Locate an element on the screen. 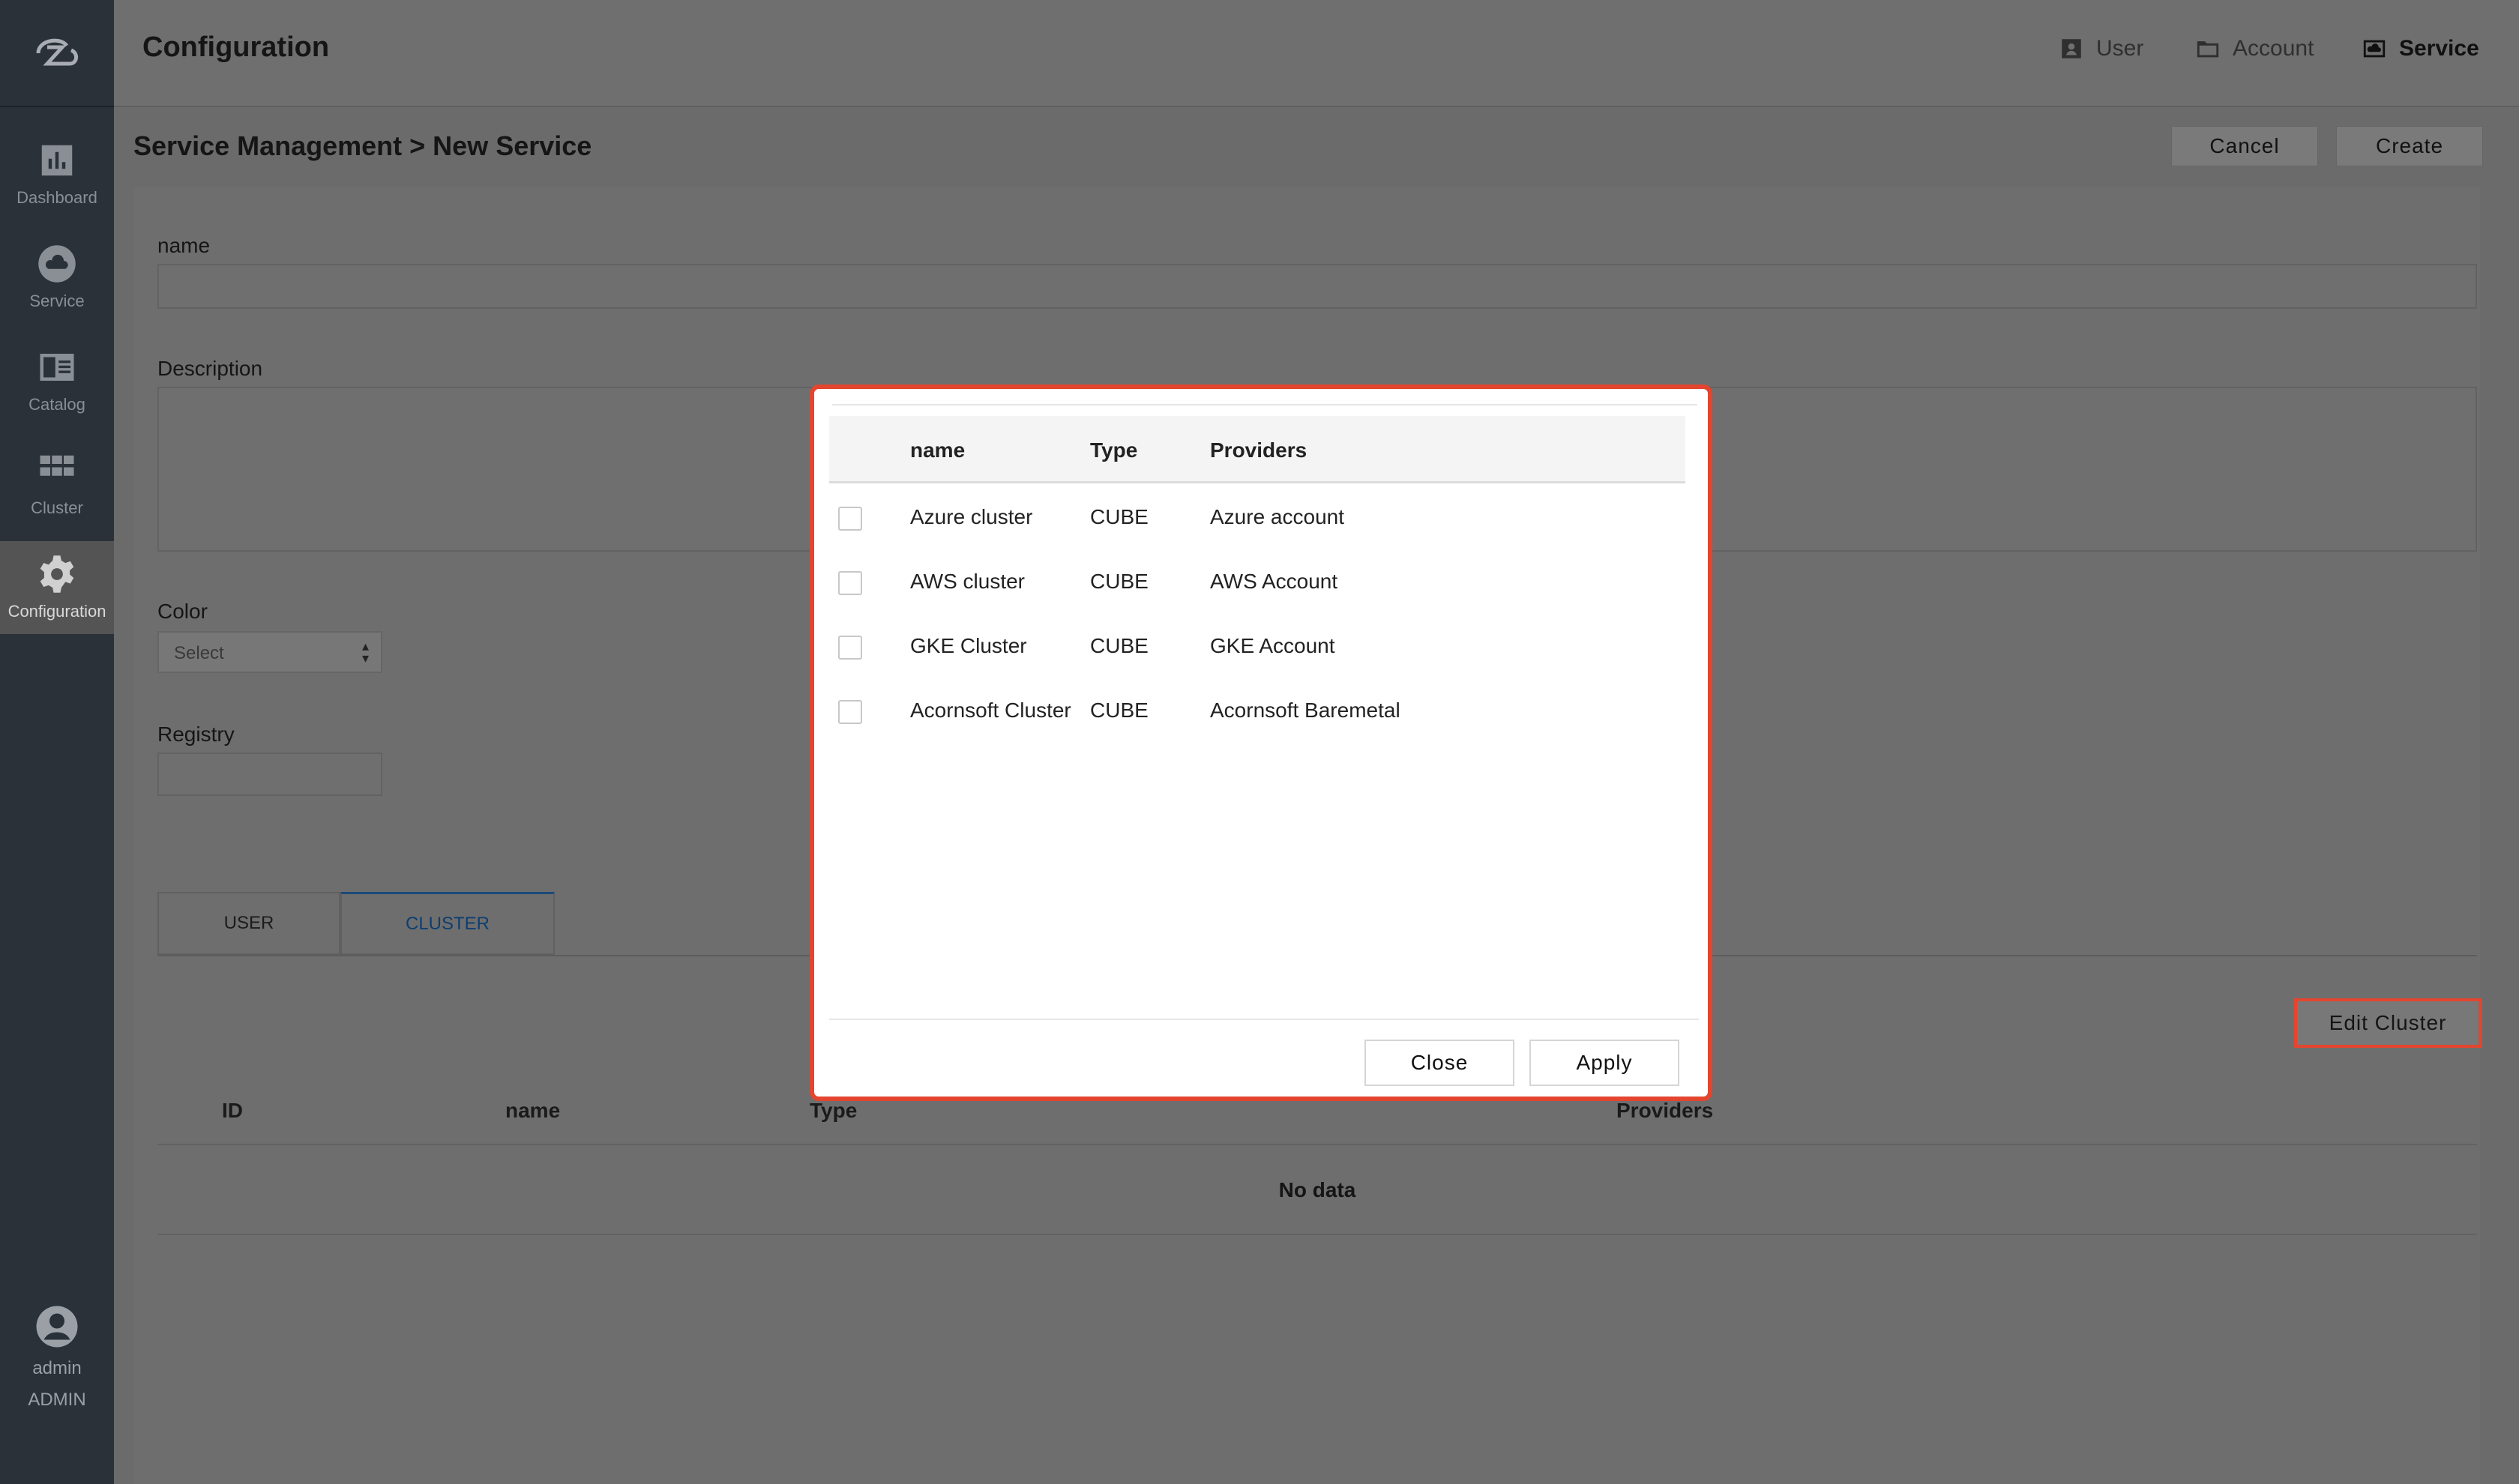  row-provider: Acornsoft Baremetal is located at coordinates (1305, 711).